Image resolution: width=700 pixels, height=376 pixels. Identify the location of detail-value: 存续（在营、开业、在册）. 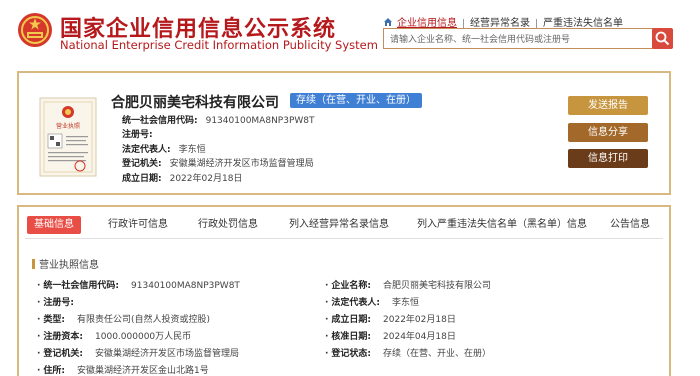
(437, 354).